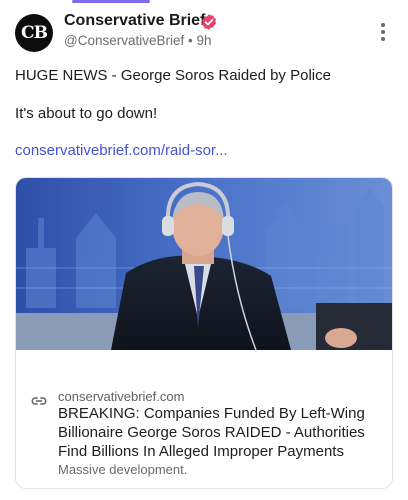 The height and width of the screenshot is (500, 408). Describe the element at coordinates (121, 396) in the screenshot. I see `link-card-domain: conservativebrief.com` at that location.